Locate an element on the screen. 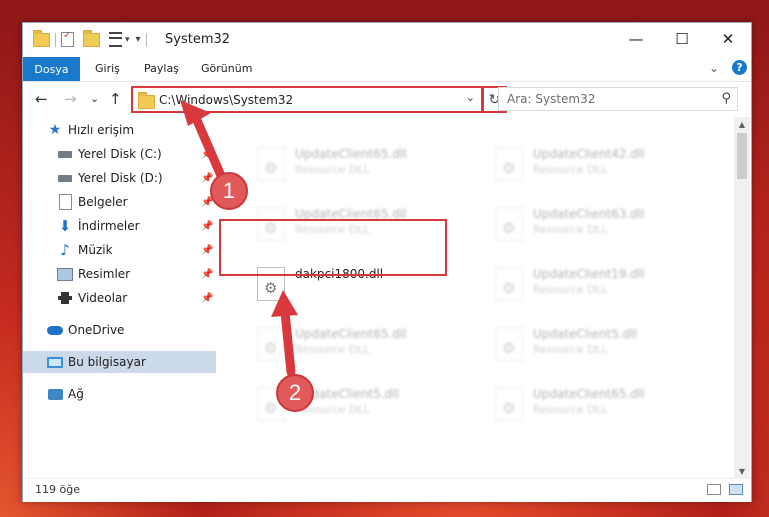 Image resolution: width=769 pixels, height=517 pixels. cloud-icon is located at coordinates (55, 330).